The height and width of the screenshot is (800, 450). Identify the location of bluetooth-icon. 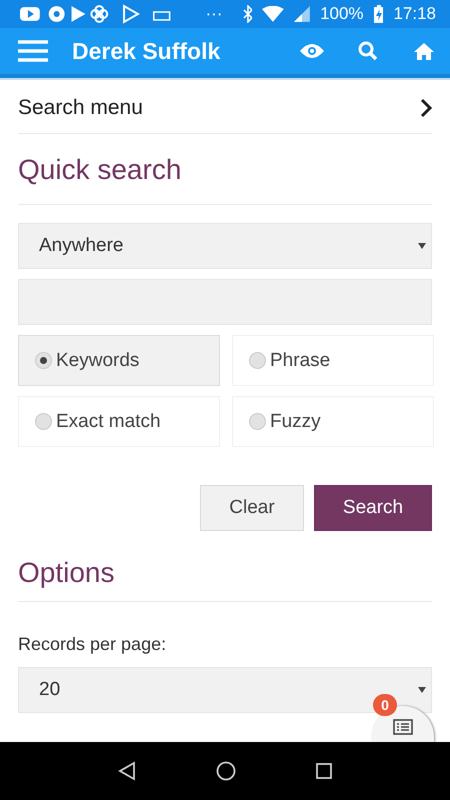
(247, 14).